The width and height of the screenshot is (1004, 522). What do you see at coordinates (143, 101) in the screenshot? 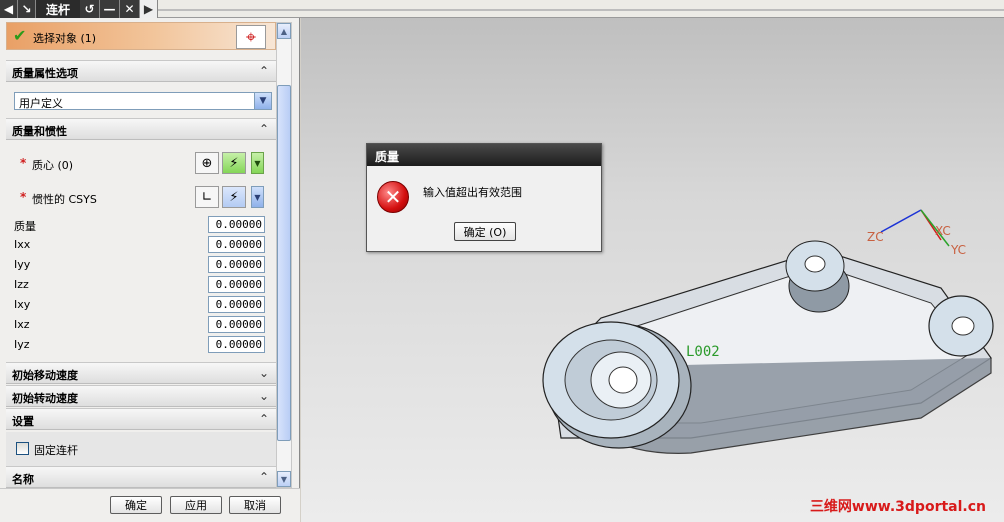
I see `mass-props-dropdown: 用户定义 ▼` at bounding box center [143, 101].